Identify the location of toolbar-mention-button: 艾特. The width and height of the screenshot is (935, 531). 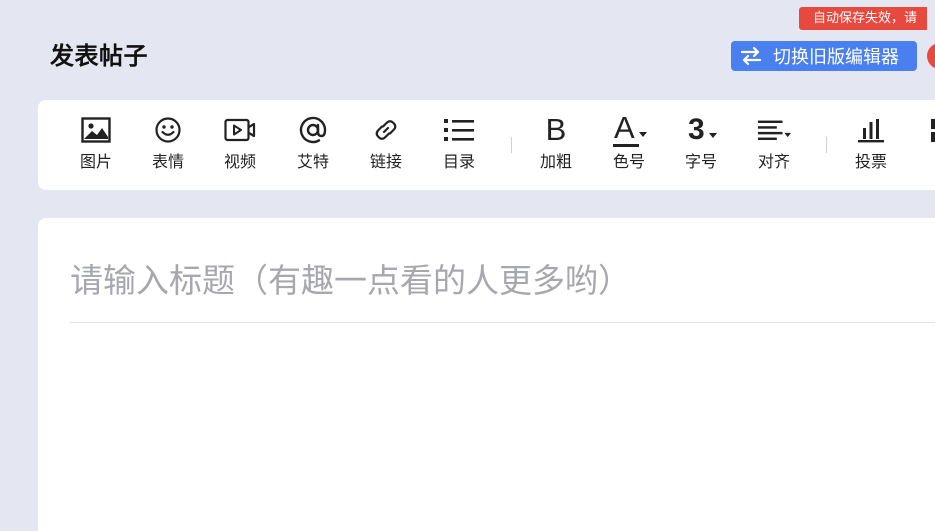
(313, 145).